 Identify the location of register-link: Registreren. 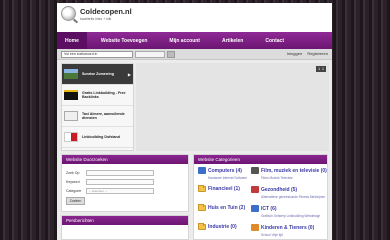
(317, 53).